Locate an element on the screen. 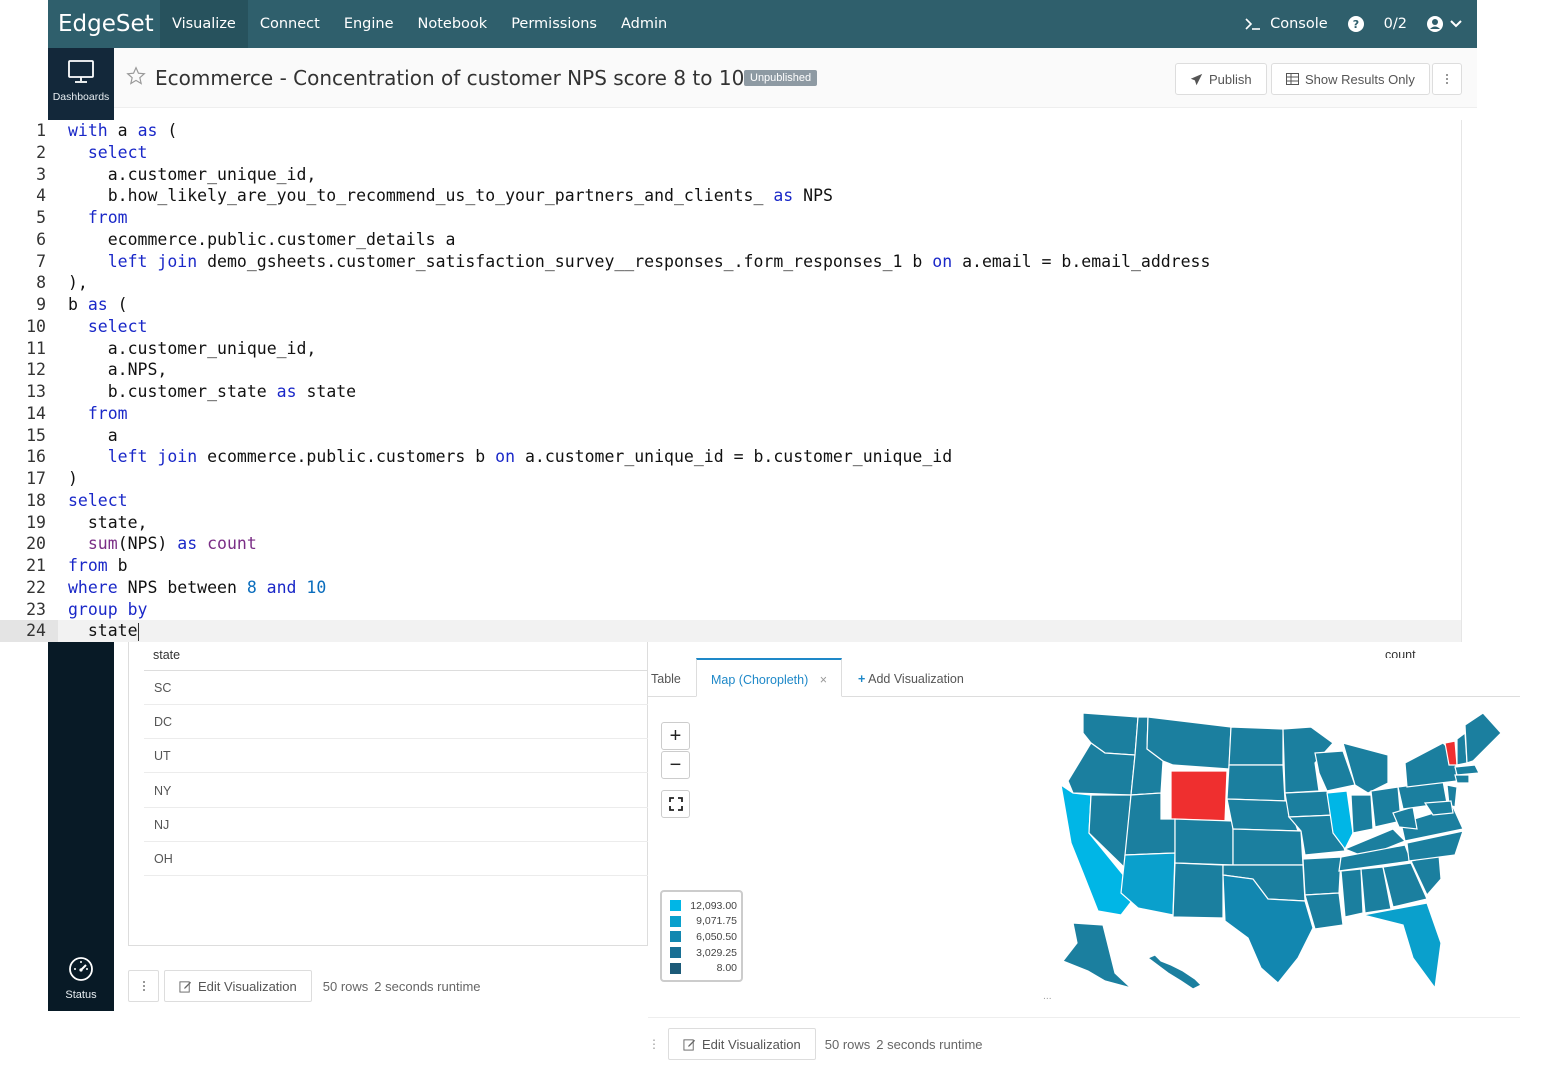 This screenshot has height=1083, width=1559. sidebar-item-dashboards: Dashboards is located at coordinates (81, 84).